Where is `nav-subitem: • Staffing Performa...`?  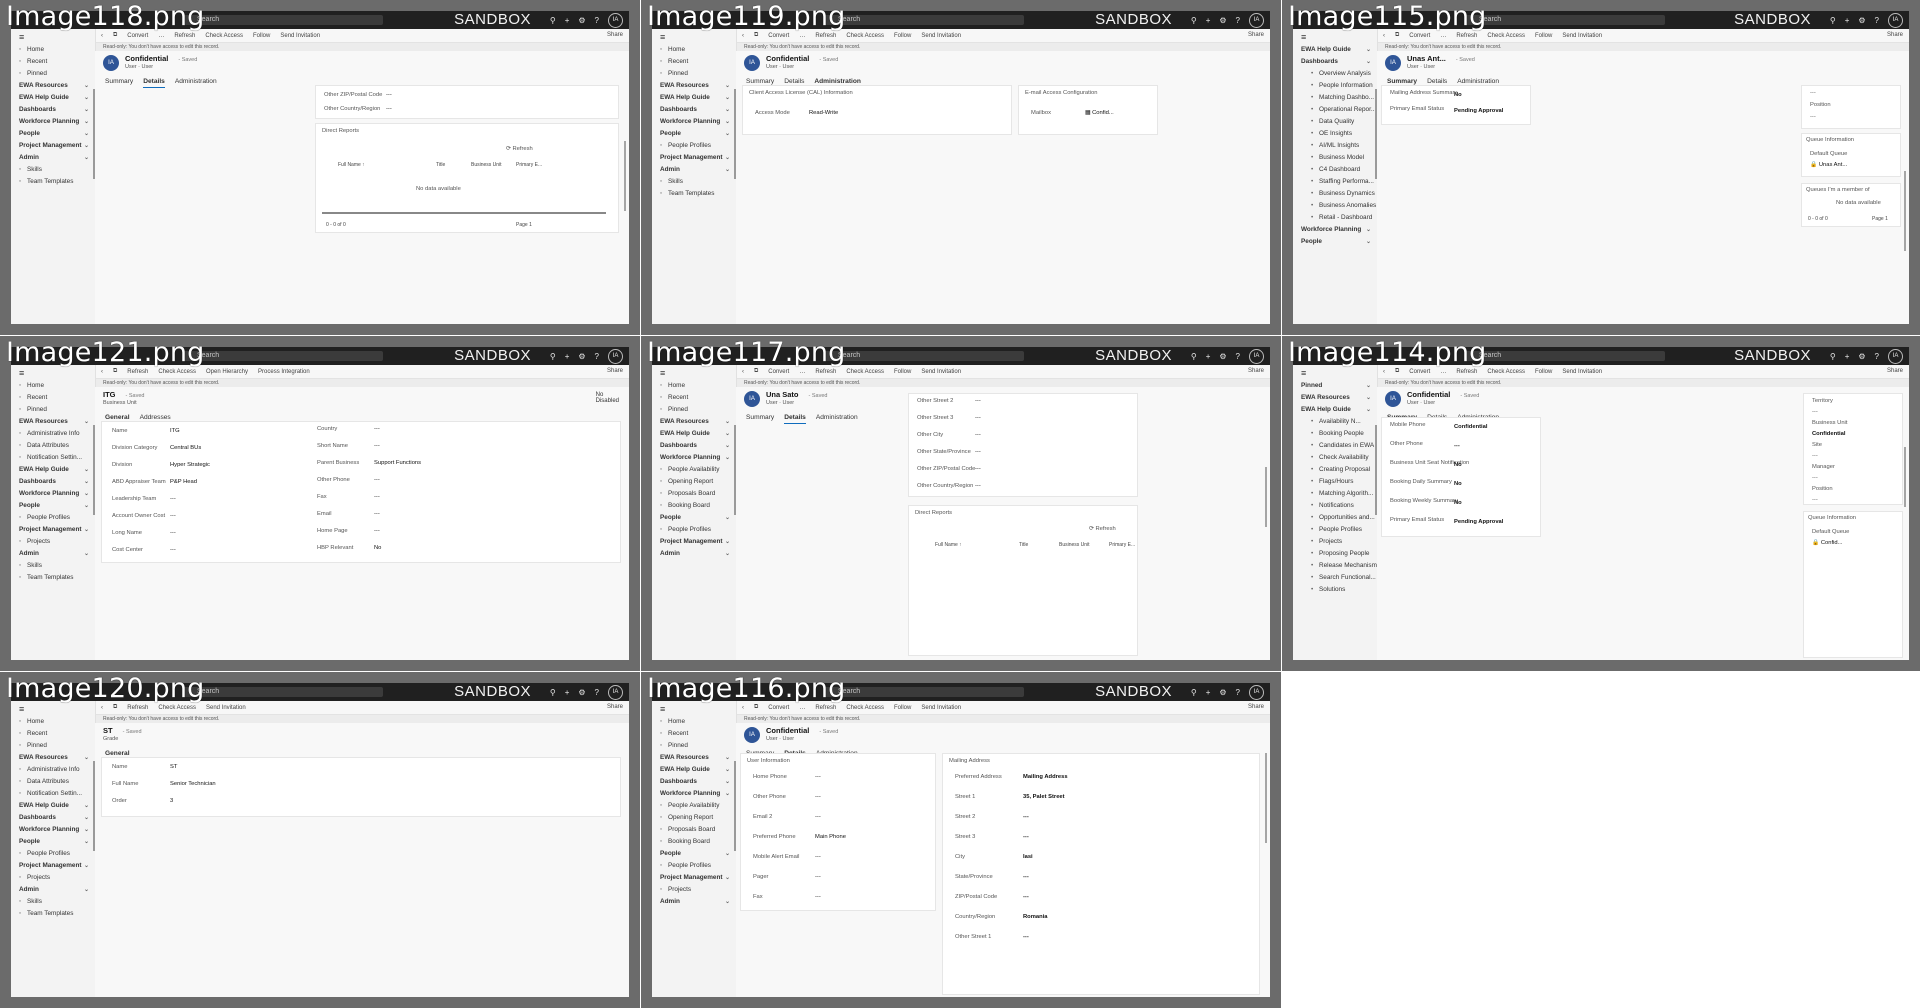
nav-subitem: • Staffing Performa... is located at coordinates (1335, 182).